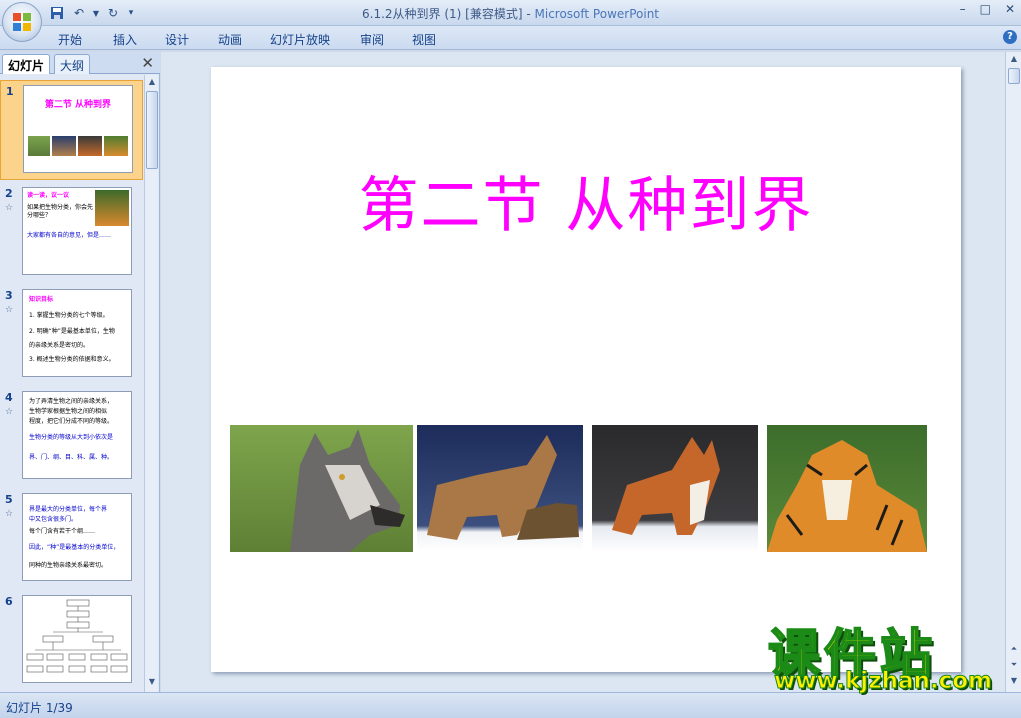 The height and width of the screenshot is (718, 1021). What do you see at coordinates (9, 295) in the screenshot?
I see `slide-number: 3` at bounding box center [9, 295].